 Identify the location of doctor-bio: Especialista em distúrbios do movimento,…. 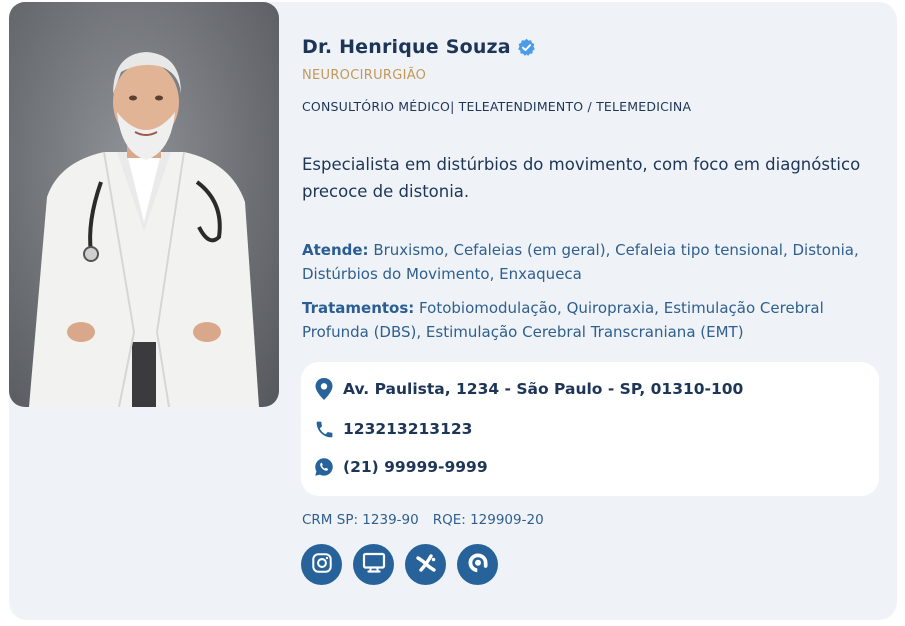
(581, 178).